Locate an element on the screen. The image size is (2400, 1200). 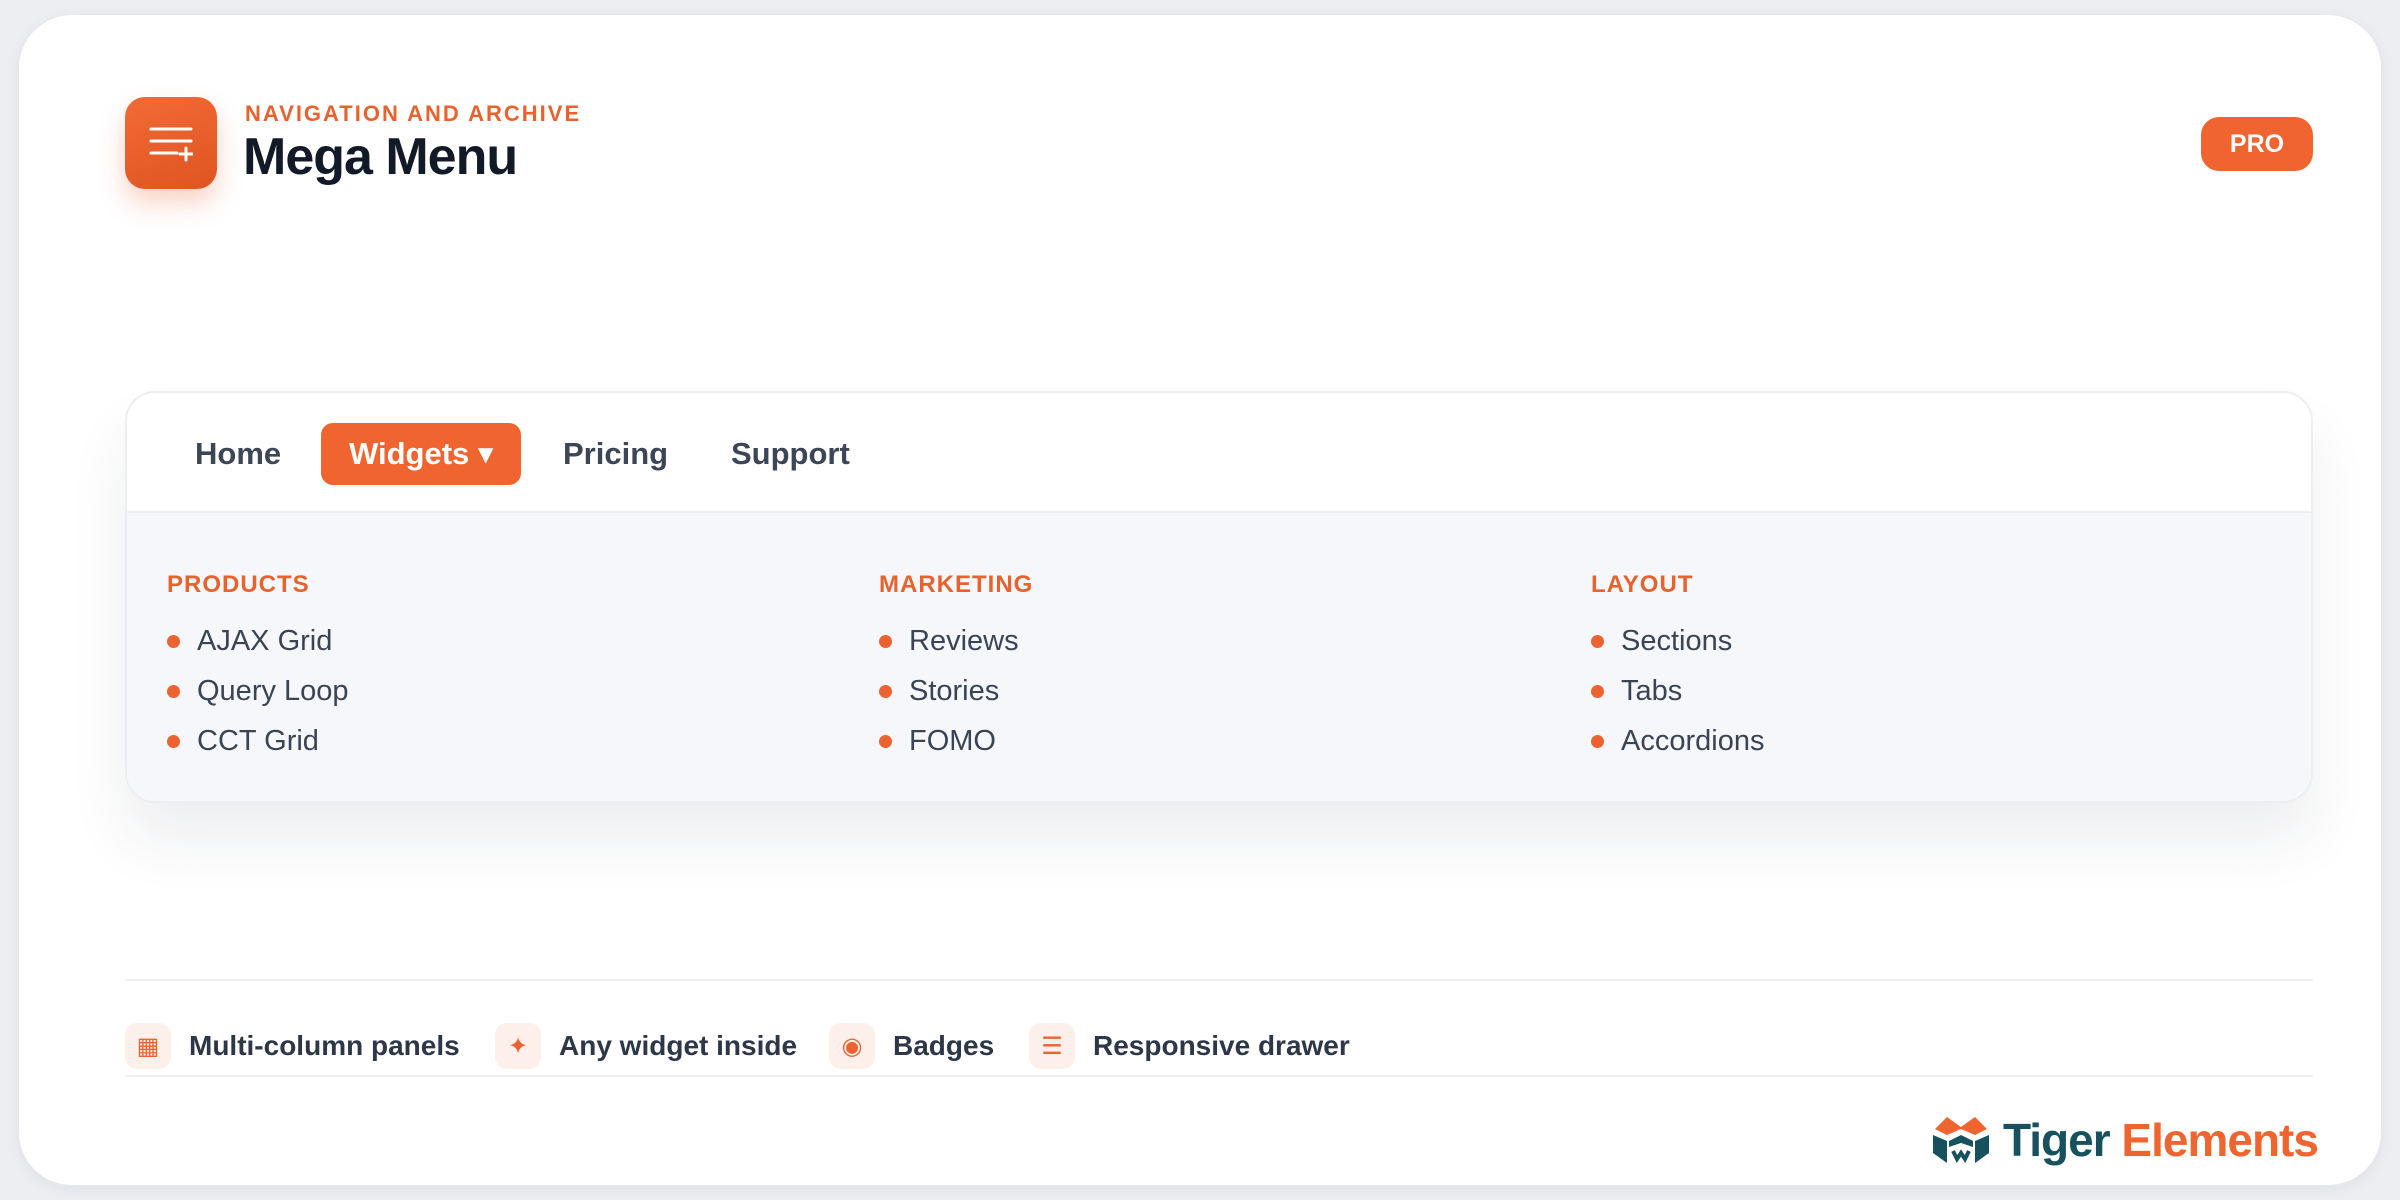
menu-link: Query Loop is located at coordinates (258, 691).